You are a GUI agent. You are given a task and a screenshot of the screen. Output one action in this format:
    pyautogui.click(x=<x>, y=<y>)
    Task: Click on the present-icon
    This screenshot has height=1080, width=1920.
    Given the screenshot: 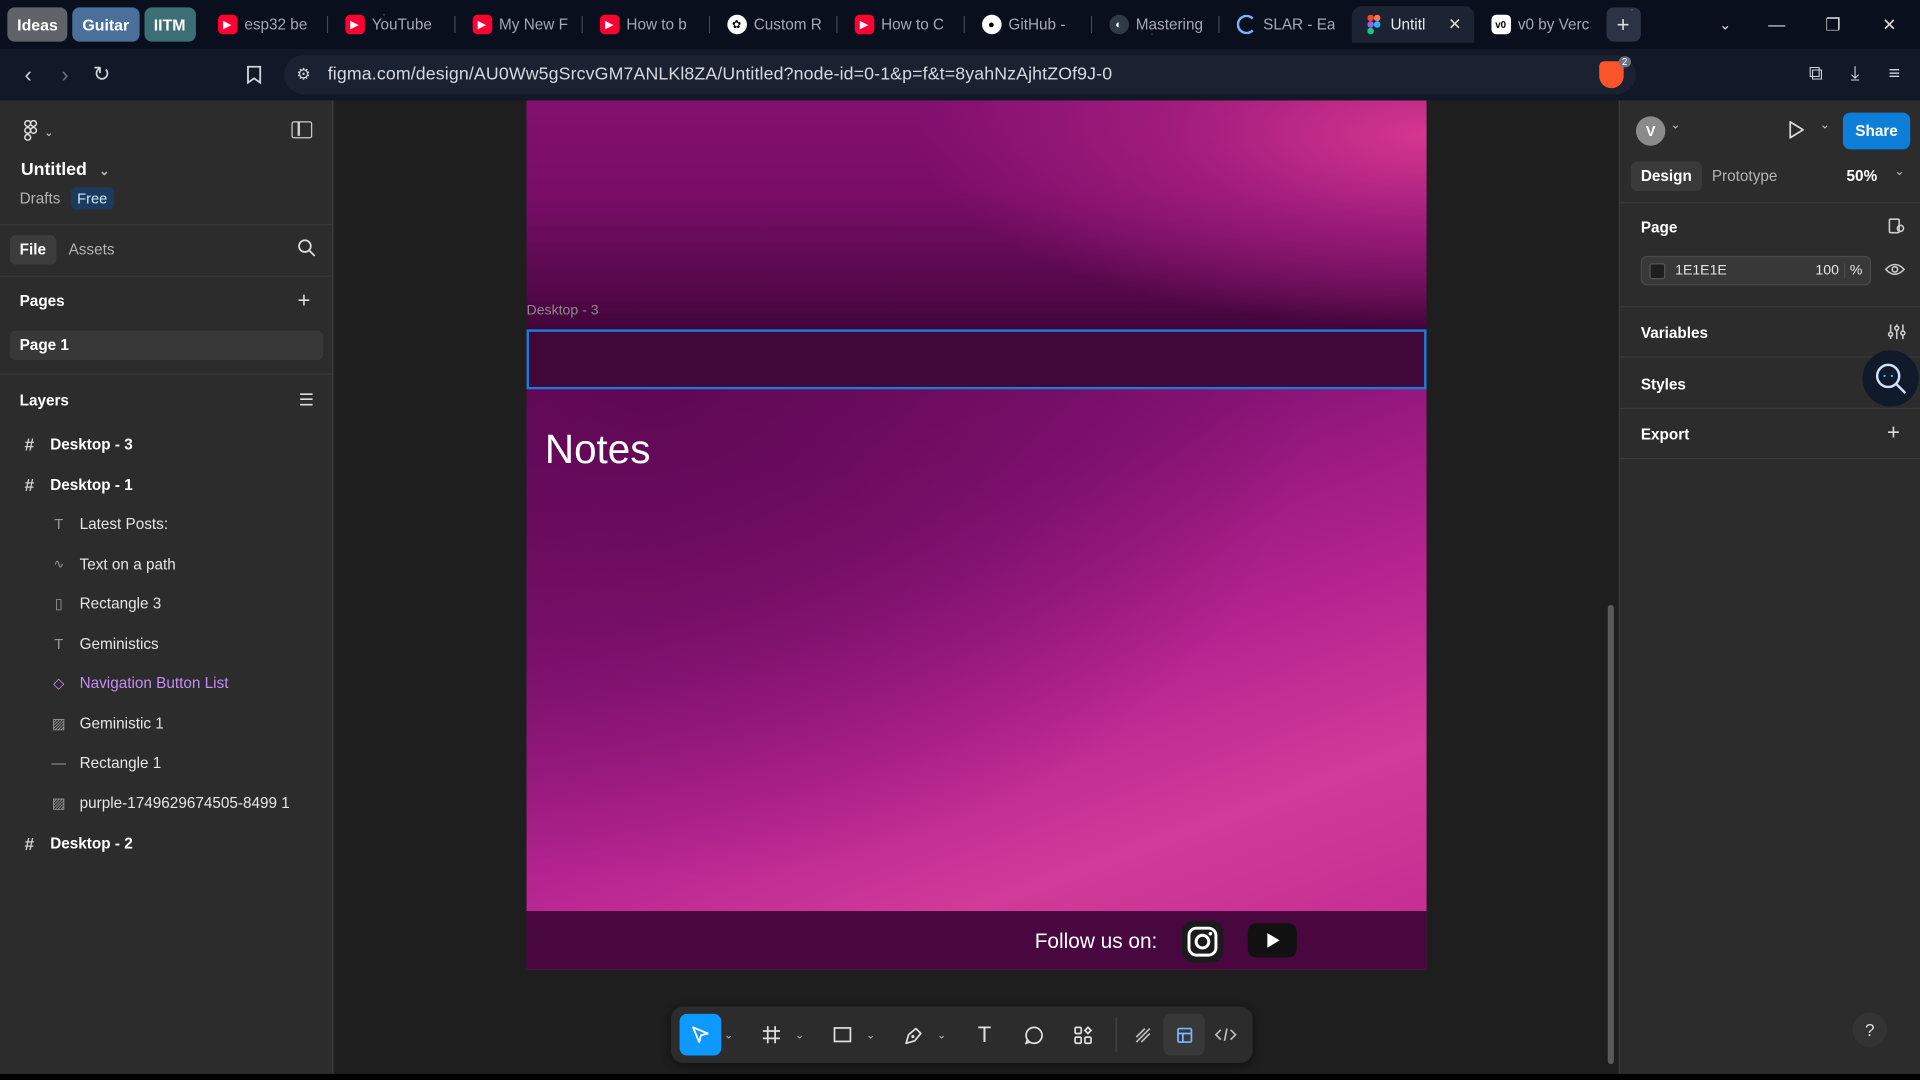 What is the action you would take?
    pyautogui.click(x=1796, y=133)
    